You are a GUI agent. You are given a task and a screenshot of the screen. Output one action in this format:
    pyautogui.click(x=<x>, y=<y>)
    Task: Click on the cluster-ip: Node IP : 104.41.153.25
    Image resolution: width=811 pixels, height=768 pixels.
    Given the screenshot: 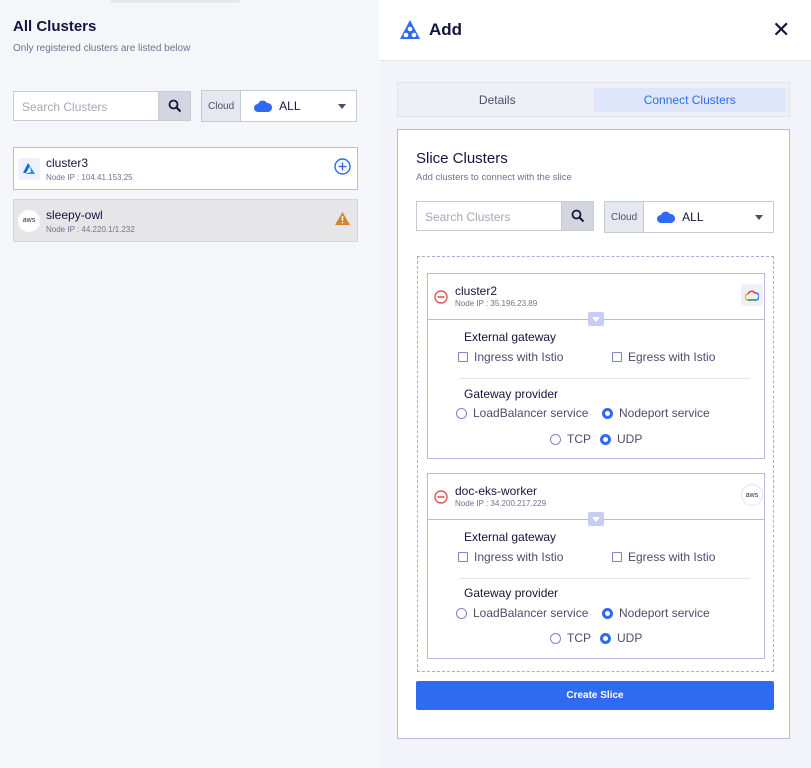 What is the action you would take?
    pyautogui.click(x=89, y=177)
    